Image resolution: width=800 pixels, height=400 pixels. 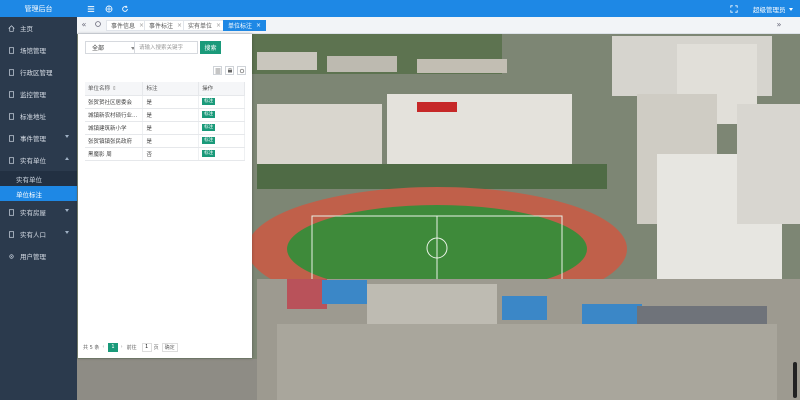 What do you see at coordinates (166, 47) in the screenshot?
I see `search-input` at bounding box center [166, 47].